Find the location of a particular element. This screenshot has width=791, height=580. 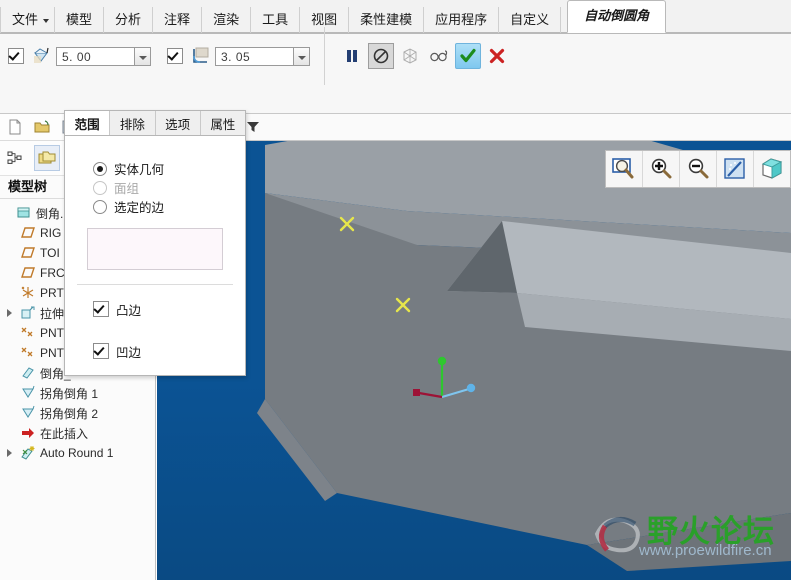

ribbon-tab-label: 文件 is located at coordinates (25, 19).